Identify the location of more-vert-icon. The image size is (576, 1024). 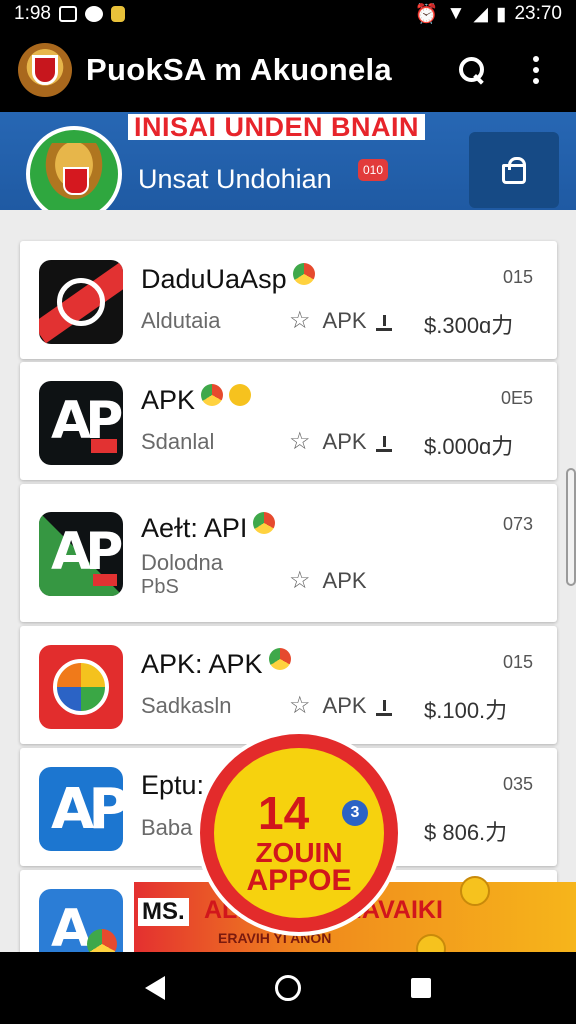
(536, 70).